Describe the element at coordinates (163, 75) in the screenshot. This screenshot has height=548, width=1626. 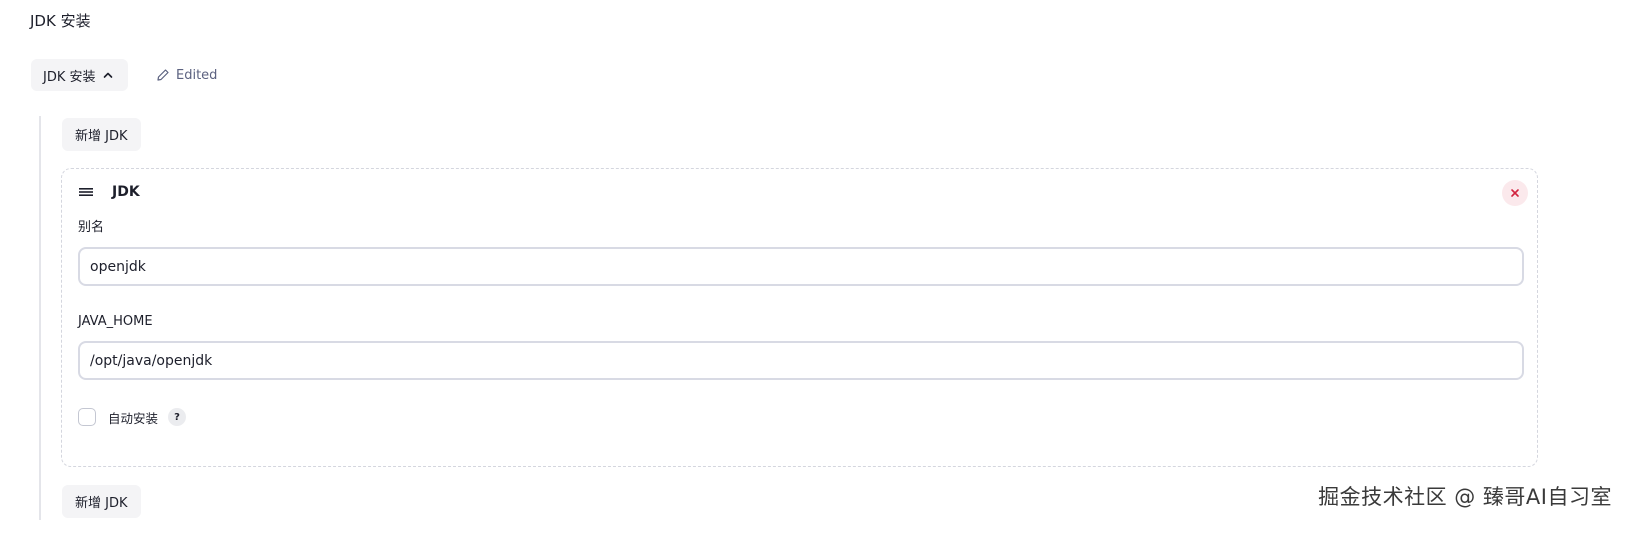
I see `pencil-icon` at that location.